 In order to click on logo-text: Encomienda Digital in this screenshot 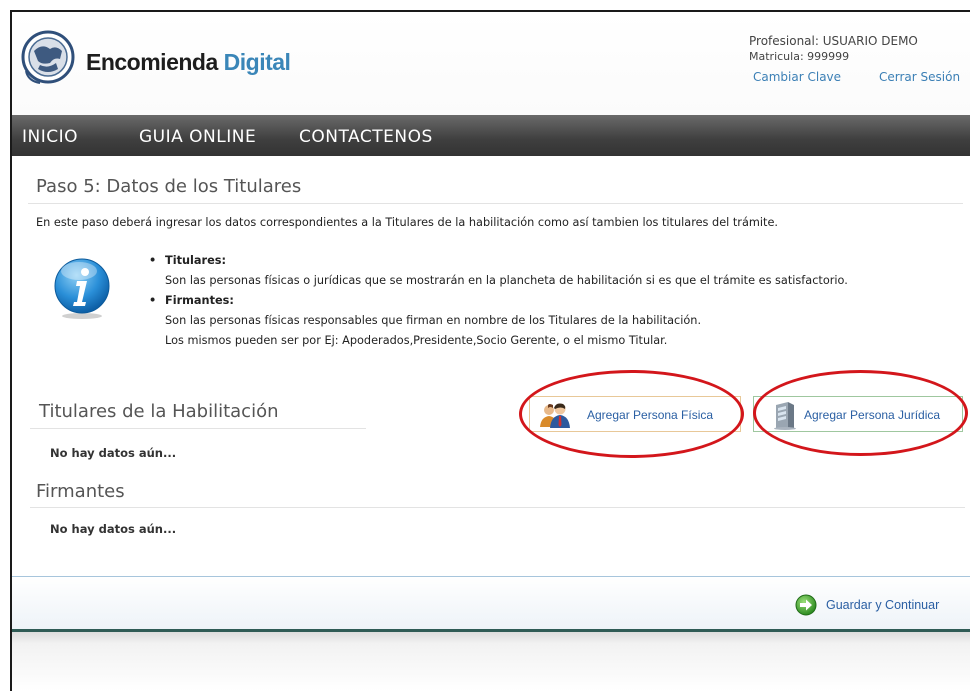, I will do `click(188, 62)`.